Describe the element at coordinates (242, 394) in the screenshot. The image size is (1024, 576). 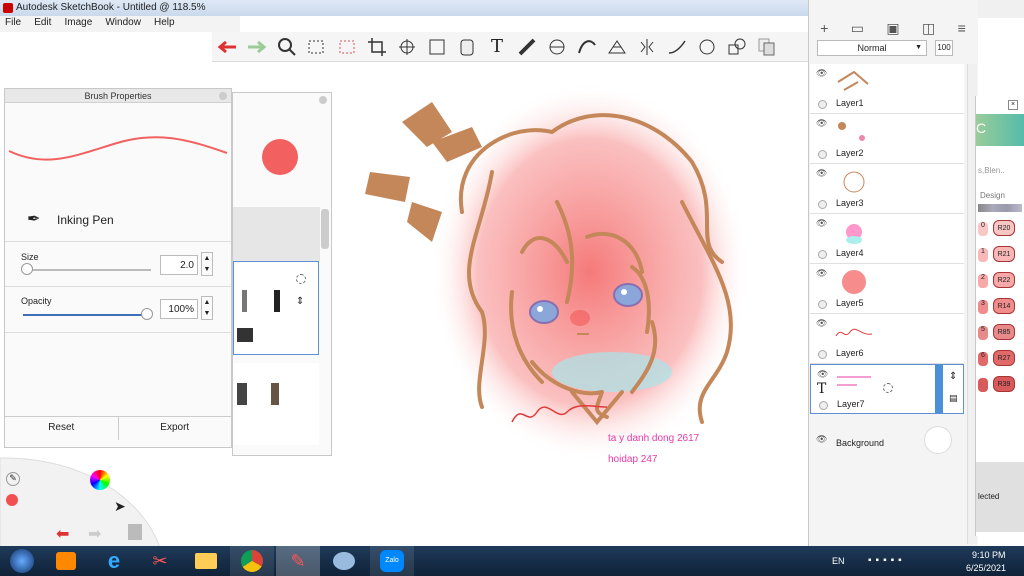
I see `airbrush-icon` at that location.